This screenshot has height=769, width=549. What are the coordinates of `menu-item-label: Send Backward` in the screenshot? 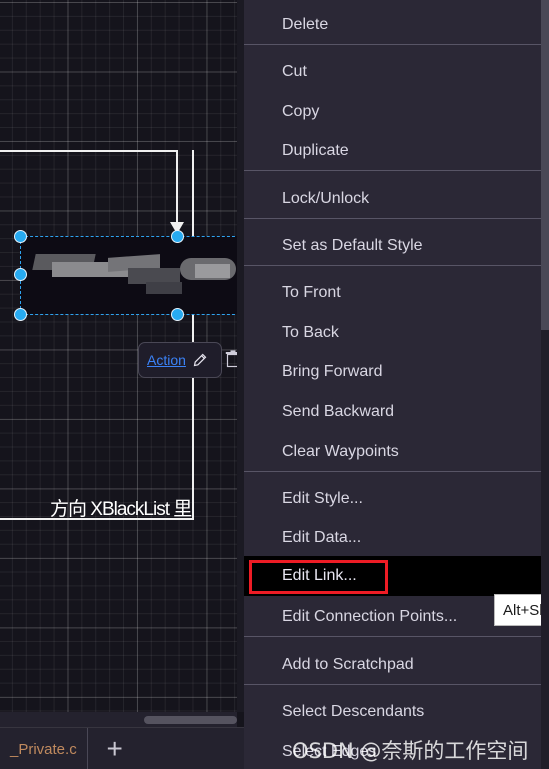 It's located at (338, 411).